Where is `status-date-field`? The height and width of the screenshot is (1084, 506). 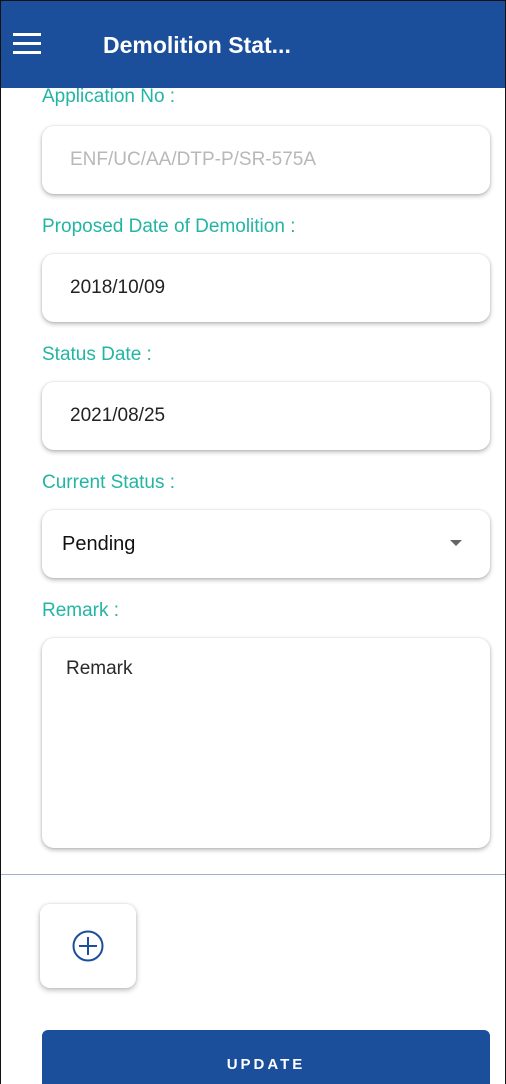 status-date-field is located at coordinates (266, 416).